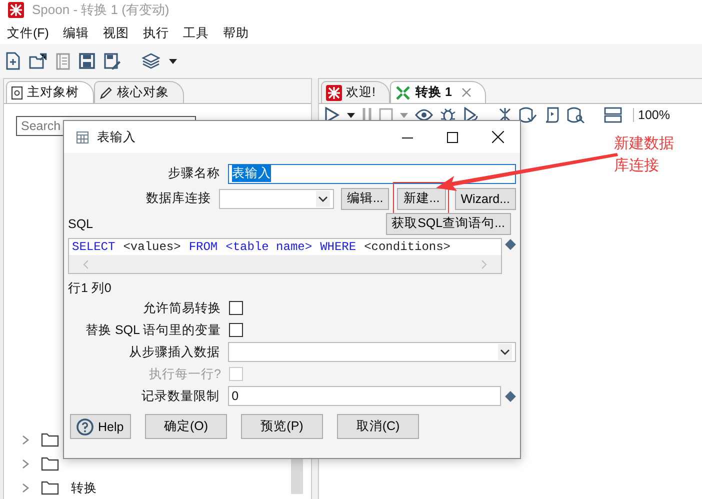 The width and height of the screenshot is (702, 499). I want to click on dialog-button: 确定(O), so click(186, 426).